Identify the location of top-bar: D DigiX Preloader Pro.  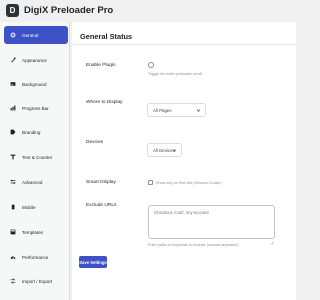
(150, 11).